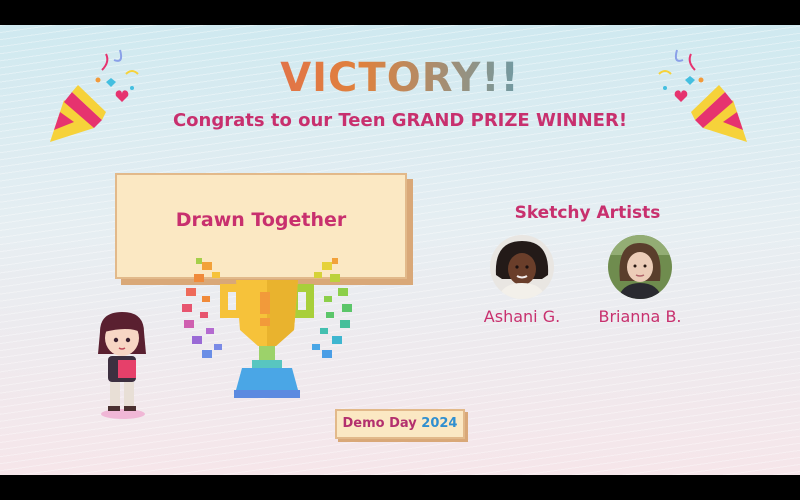  Describe the element at coordinates (332, 308) in the screenshot. I see `laurel-wreath-right-icon` at that location.